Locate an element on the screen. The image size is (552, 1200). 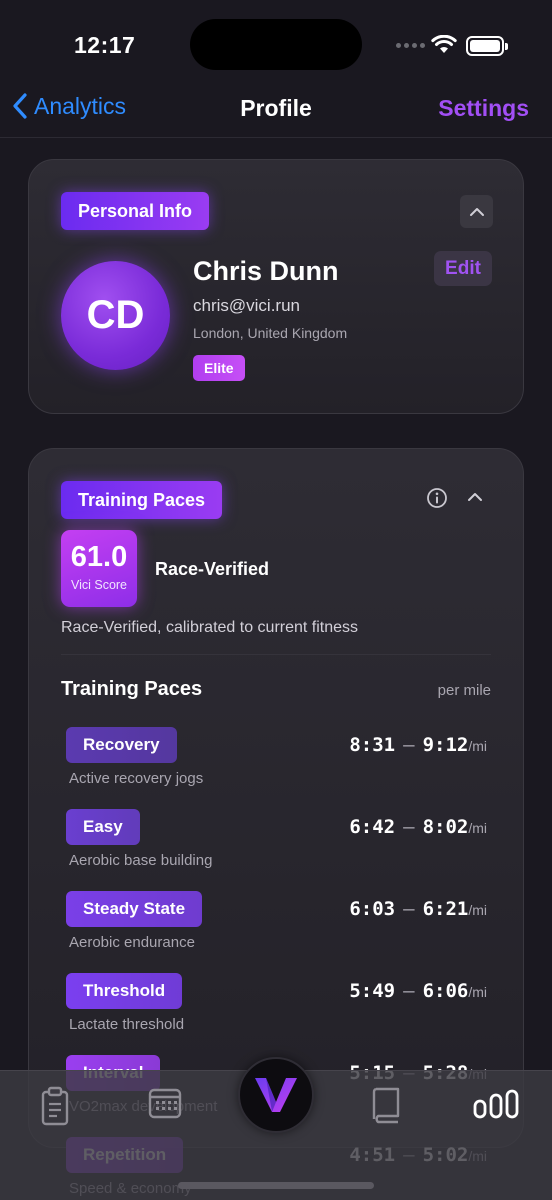
profile-email: chris@vici.run is located at coordinates (246, 305).